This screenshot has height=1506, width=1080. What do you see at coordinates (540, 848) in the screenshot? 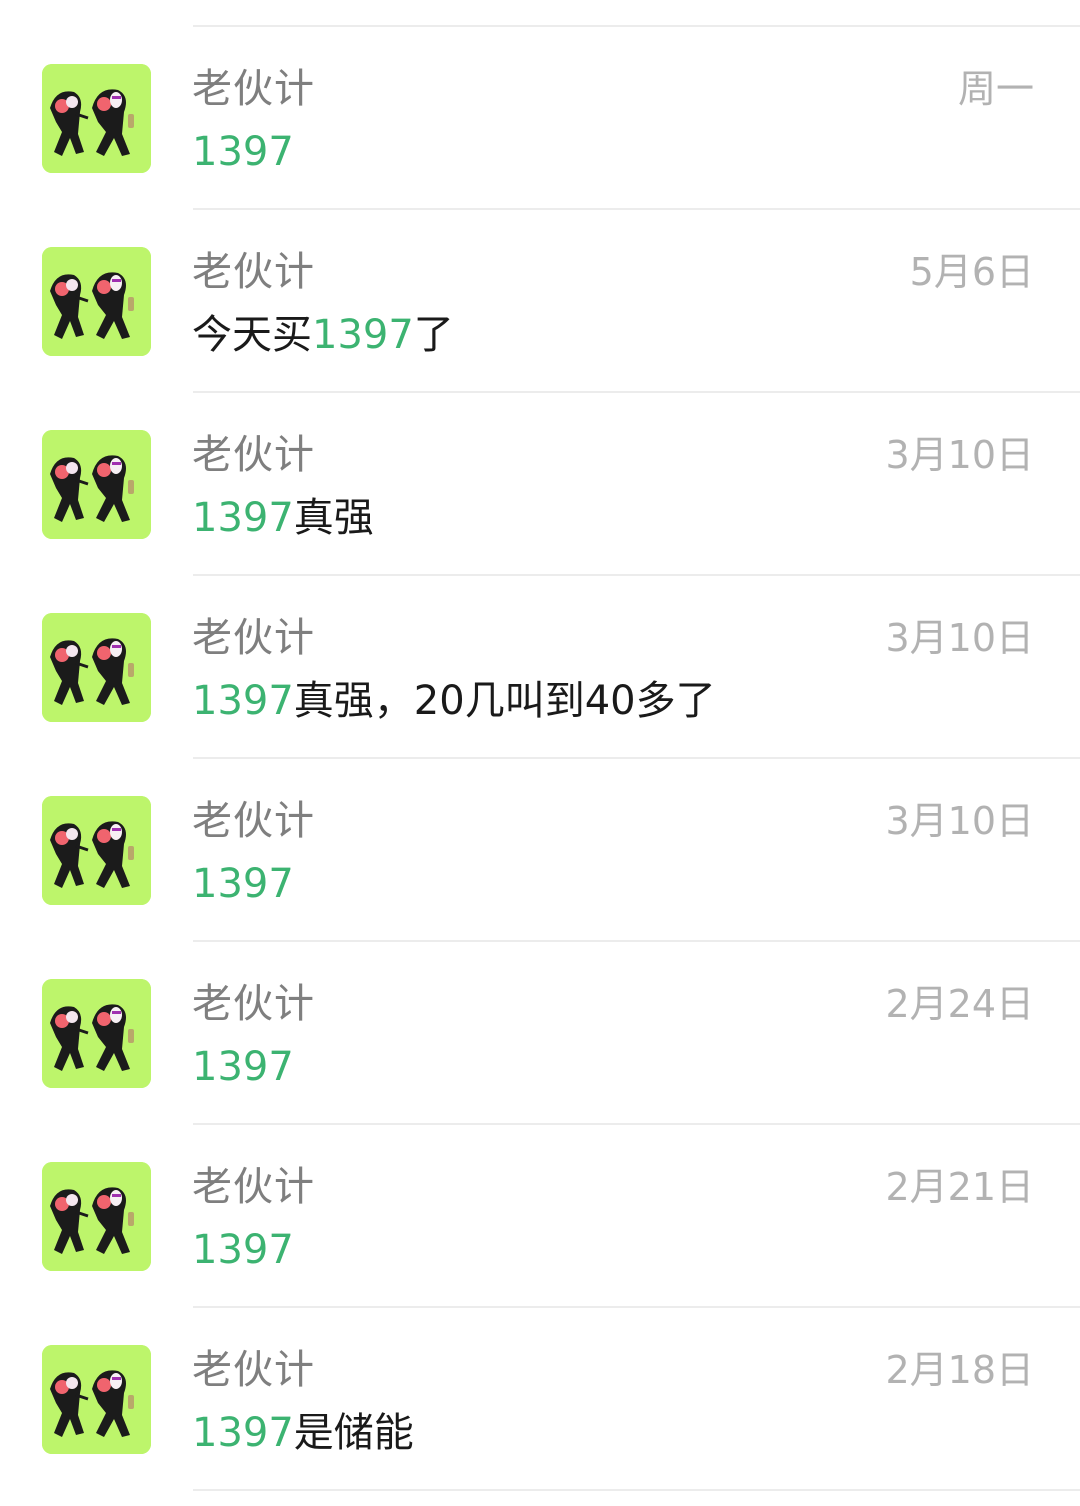
I see `chat-result-row: 老伙计 3月10日 1397` at bounding box center [540, 848].